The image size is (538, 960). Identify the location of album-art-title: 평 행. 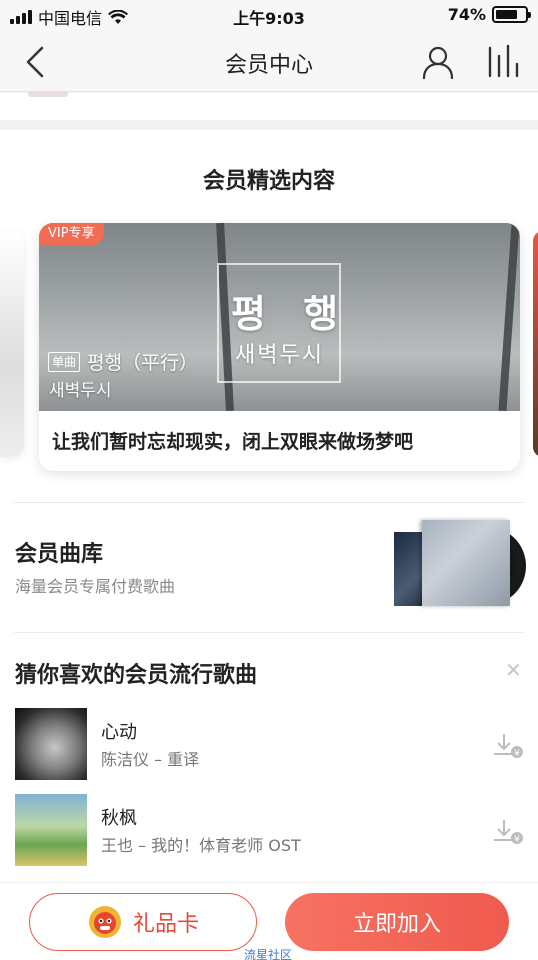
(291, 314).